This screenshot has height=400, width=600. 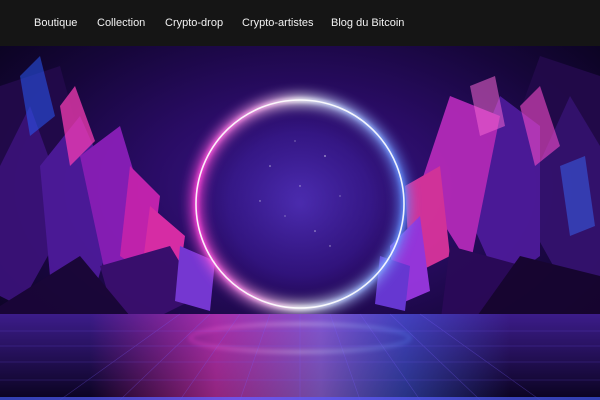 What do you see at coordinates (367, 23) in the screenshot?
I see `nav-link-blog-du-bitcoin: Blog du Bitcoin` at bounding box center [367, 23].